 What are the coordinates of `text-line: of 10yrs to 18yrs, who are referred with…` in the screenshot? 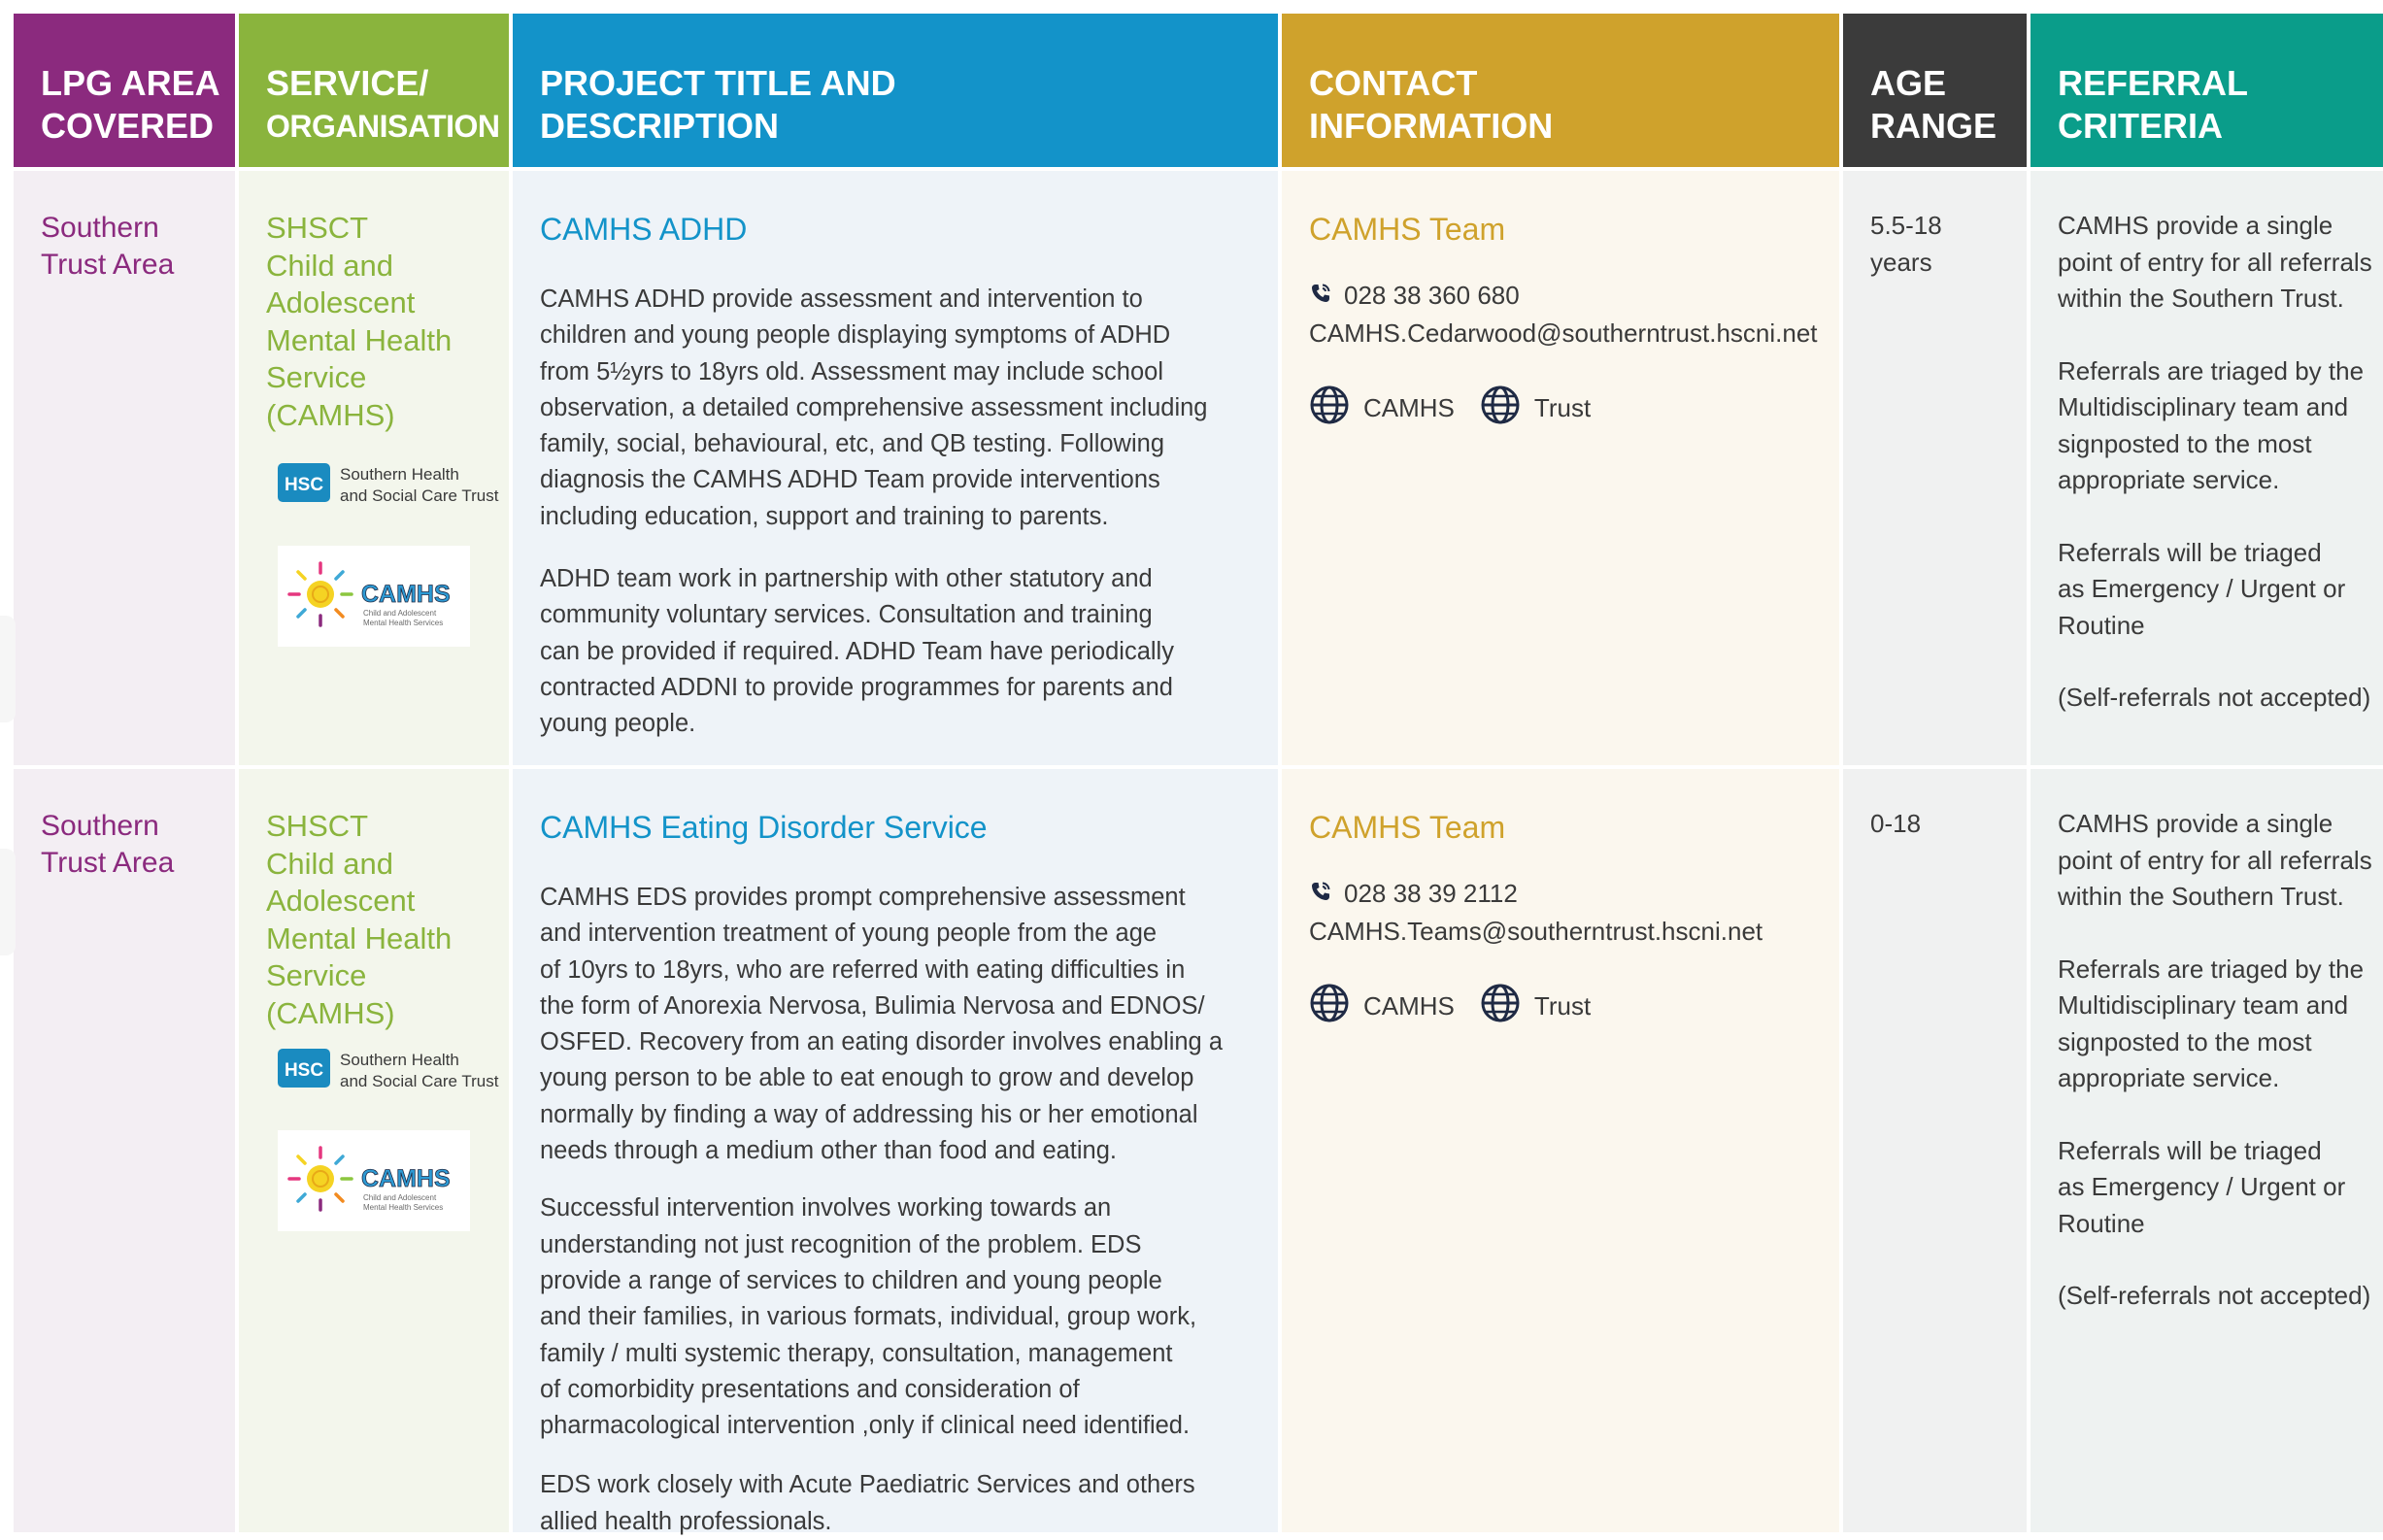 It's located at (863, 969).